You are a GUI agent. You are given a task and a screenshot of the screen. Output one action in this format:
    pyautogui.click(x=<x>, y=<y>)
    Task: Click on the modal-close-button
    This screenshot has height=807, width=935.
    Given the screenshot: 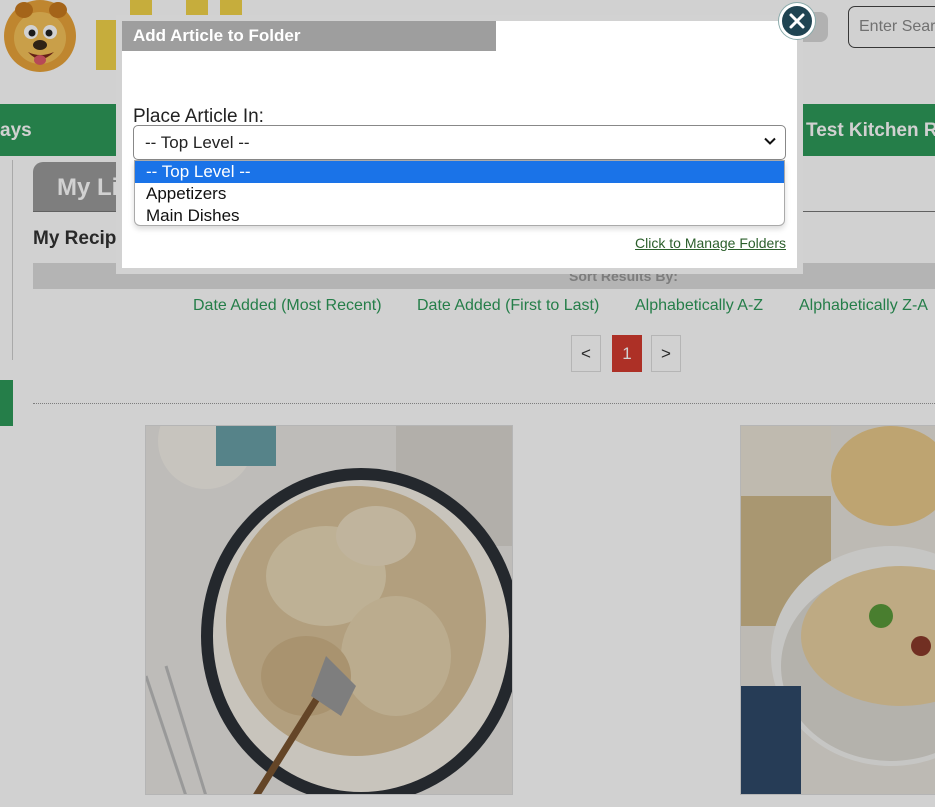 What is the action you would take?
    pyautogui.click(x=797, y=21)
    